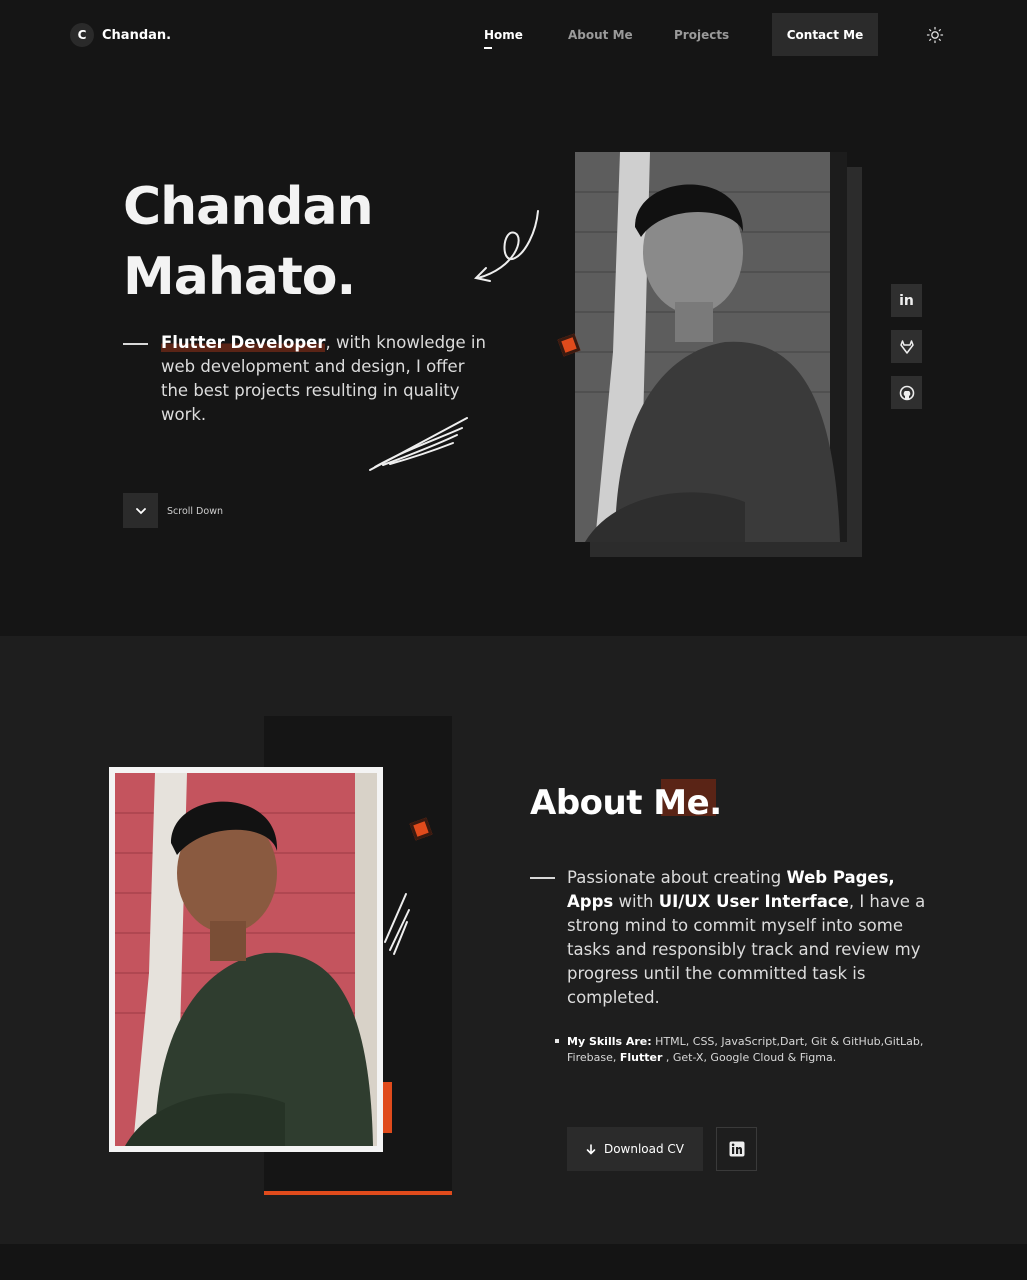 The image size is (1027, 1280). I want to click on linkedin-icon, so click(736, 1149).